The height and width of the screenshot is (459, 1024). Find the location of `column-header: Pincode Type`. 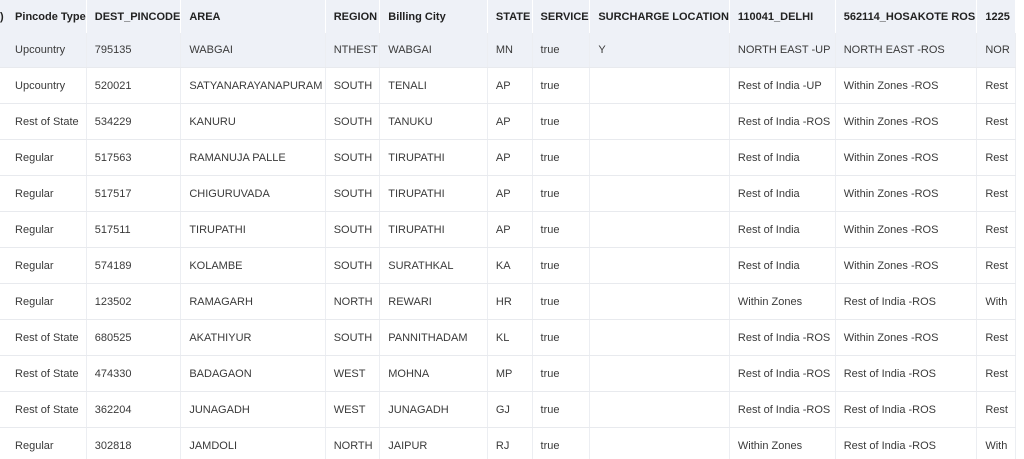

column-header: Pincode Type is located at coordinates (47, 16).